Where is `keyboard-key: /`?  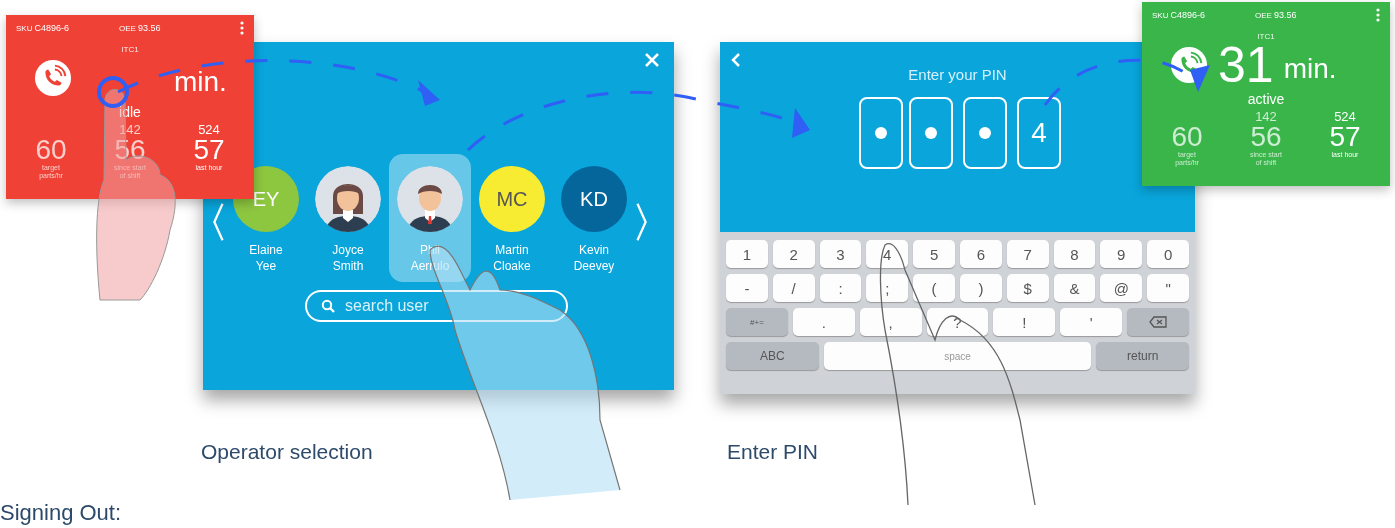
keyboard-key: / is located at coordinates (793, 288).